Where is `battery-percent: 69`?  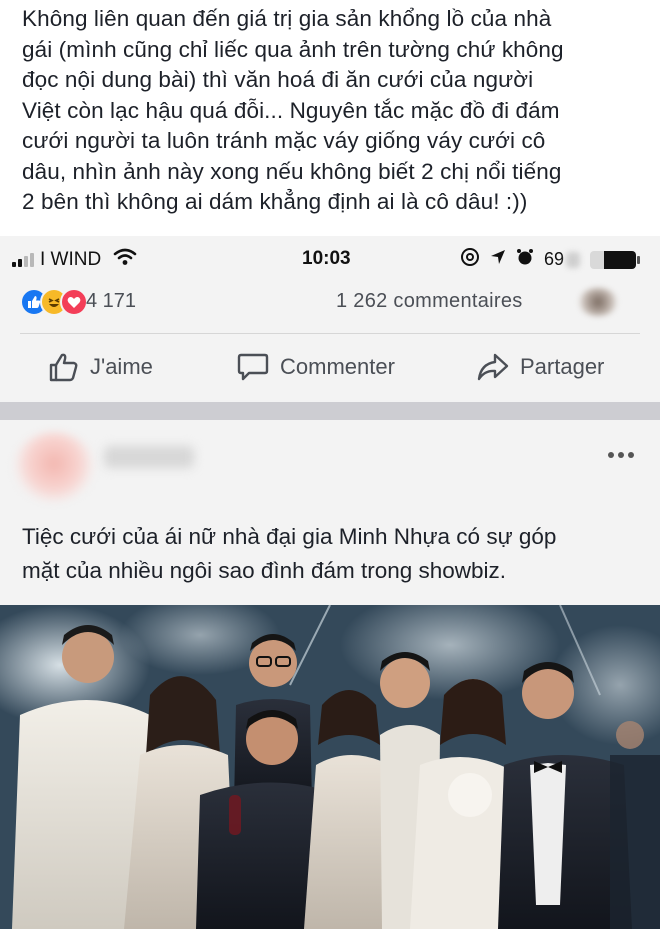 battery-percent: 69 is located at coordinates (554, 259).